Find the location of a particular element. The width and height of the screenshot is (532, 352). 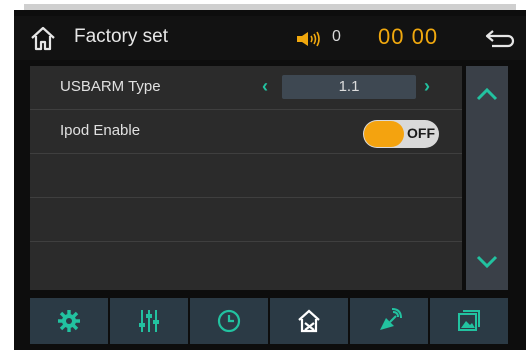

ipod-enable-toggle: OFF is located at coordinates (401, 134).